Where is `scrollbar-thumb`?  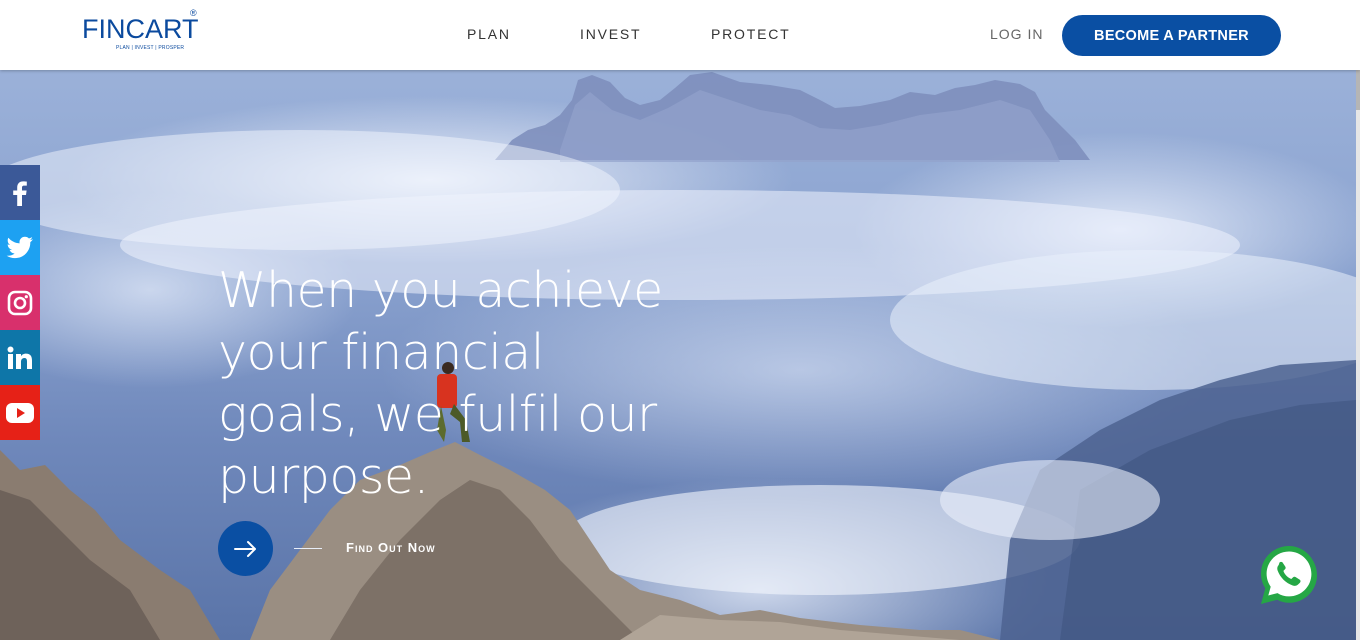 scrollbar-thumb is located at coordinates (1358, 90).